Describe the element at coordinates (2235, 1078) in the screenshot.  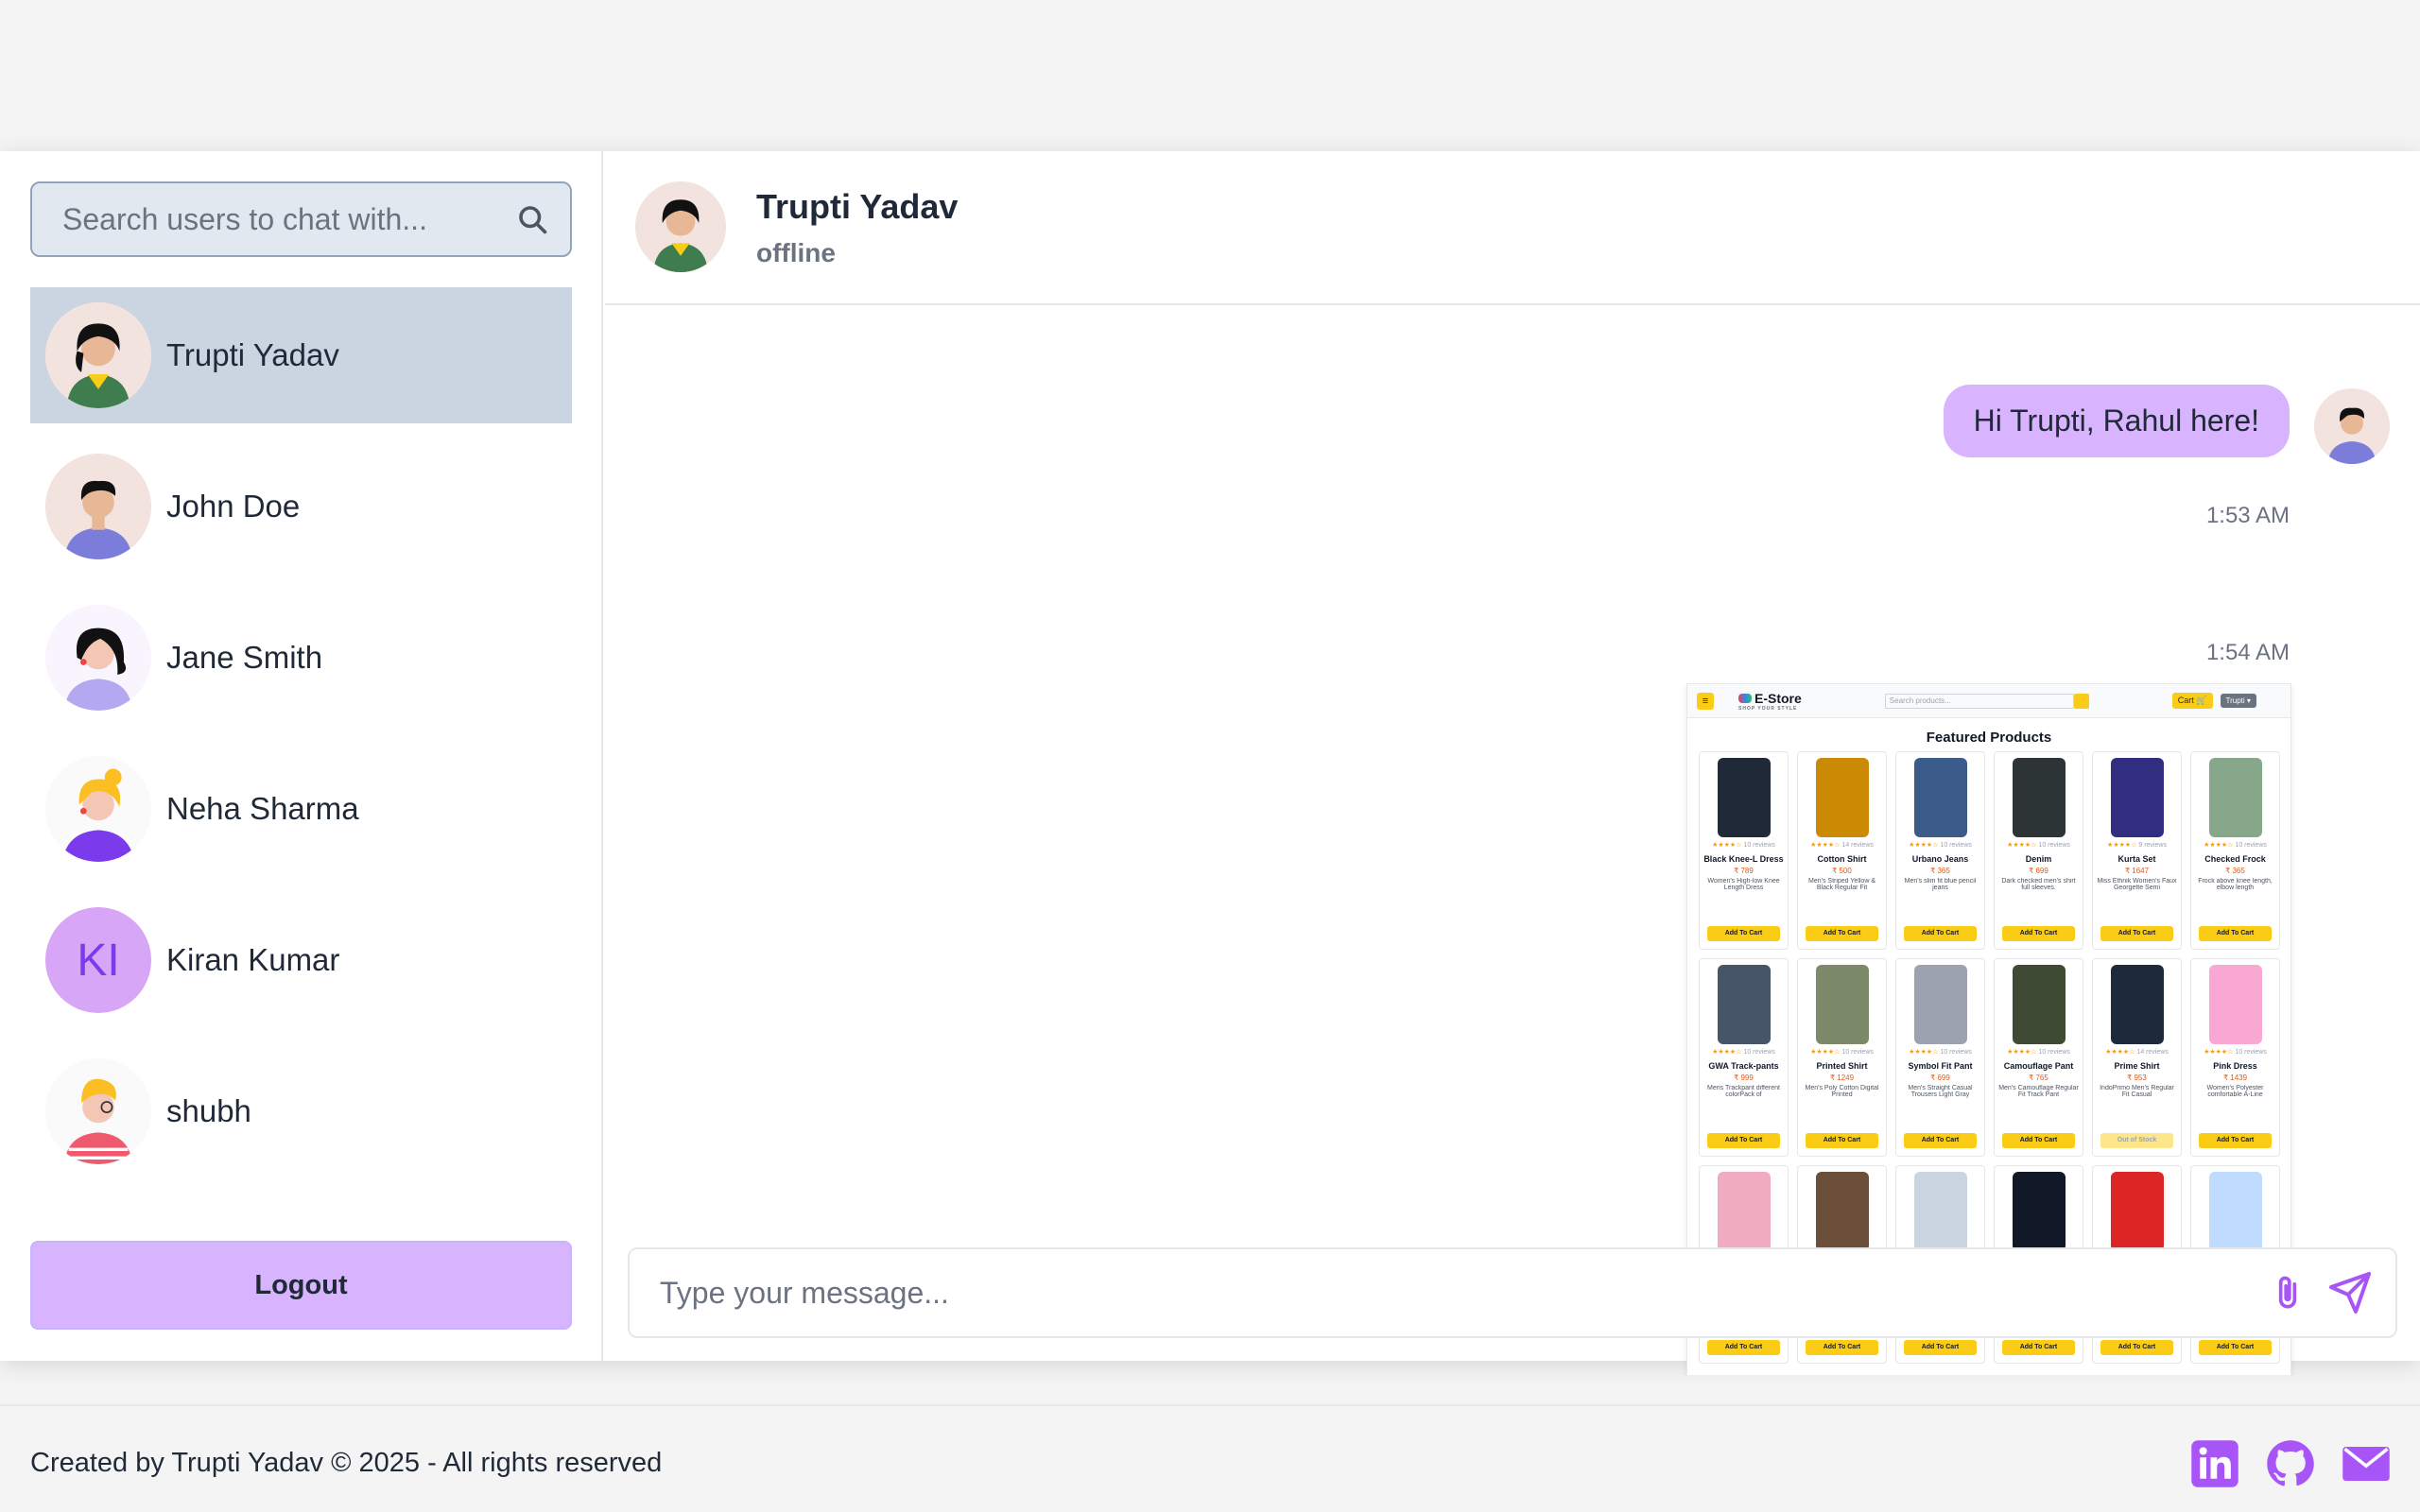
I see `product-price: ₹ 1439` at that location.